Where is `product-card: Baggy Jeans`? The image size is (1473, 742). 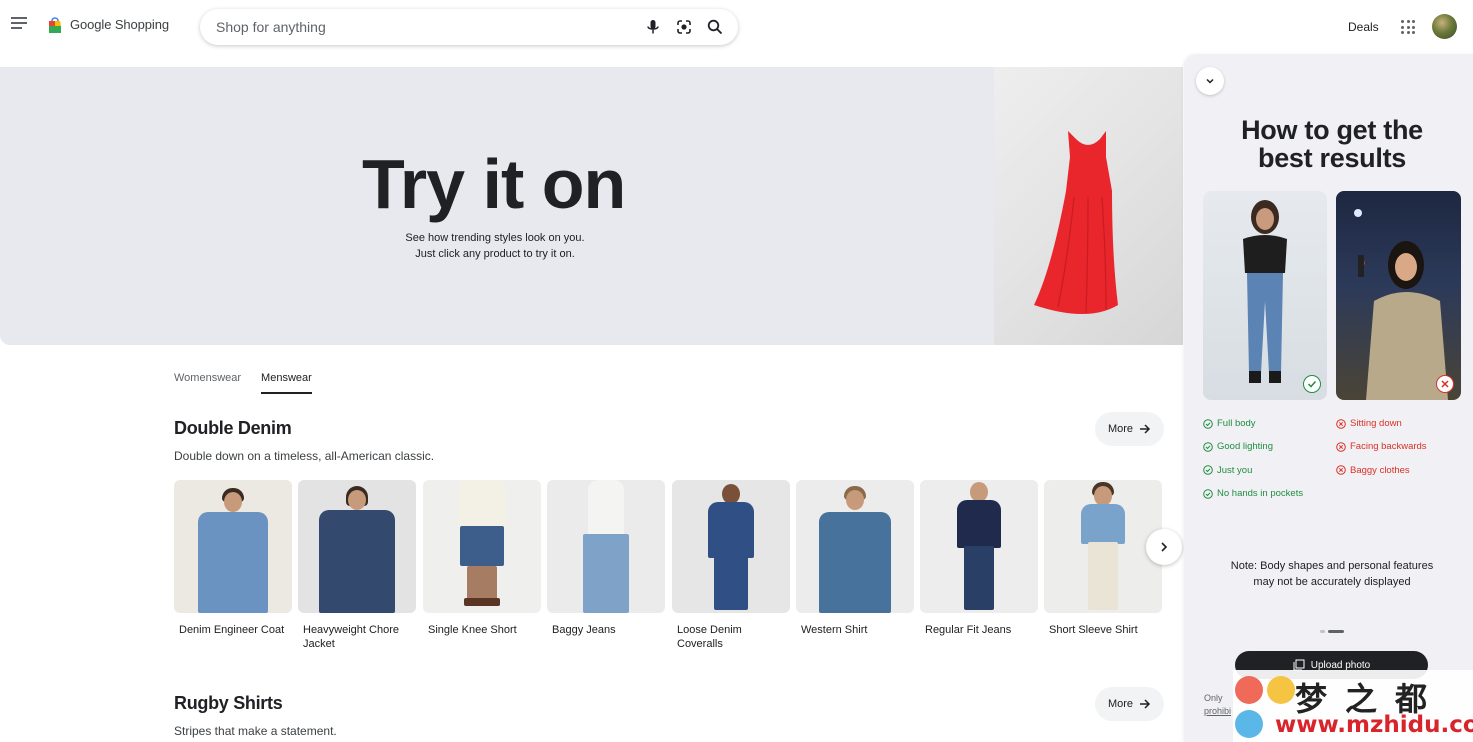 product-card: Baggy Jeans is located at coordinates (606, 558).